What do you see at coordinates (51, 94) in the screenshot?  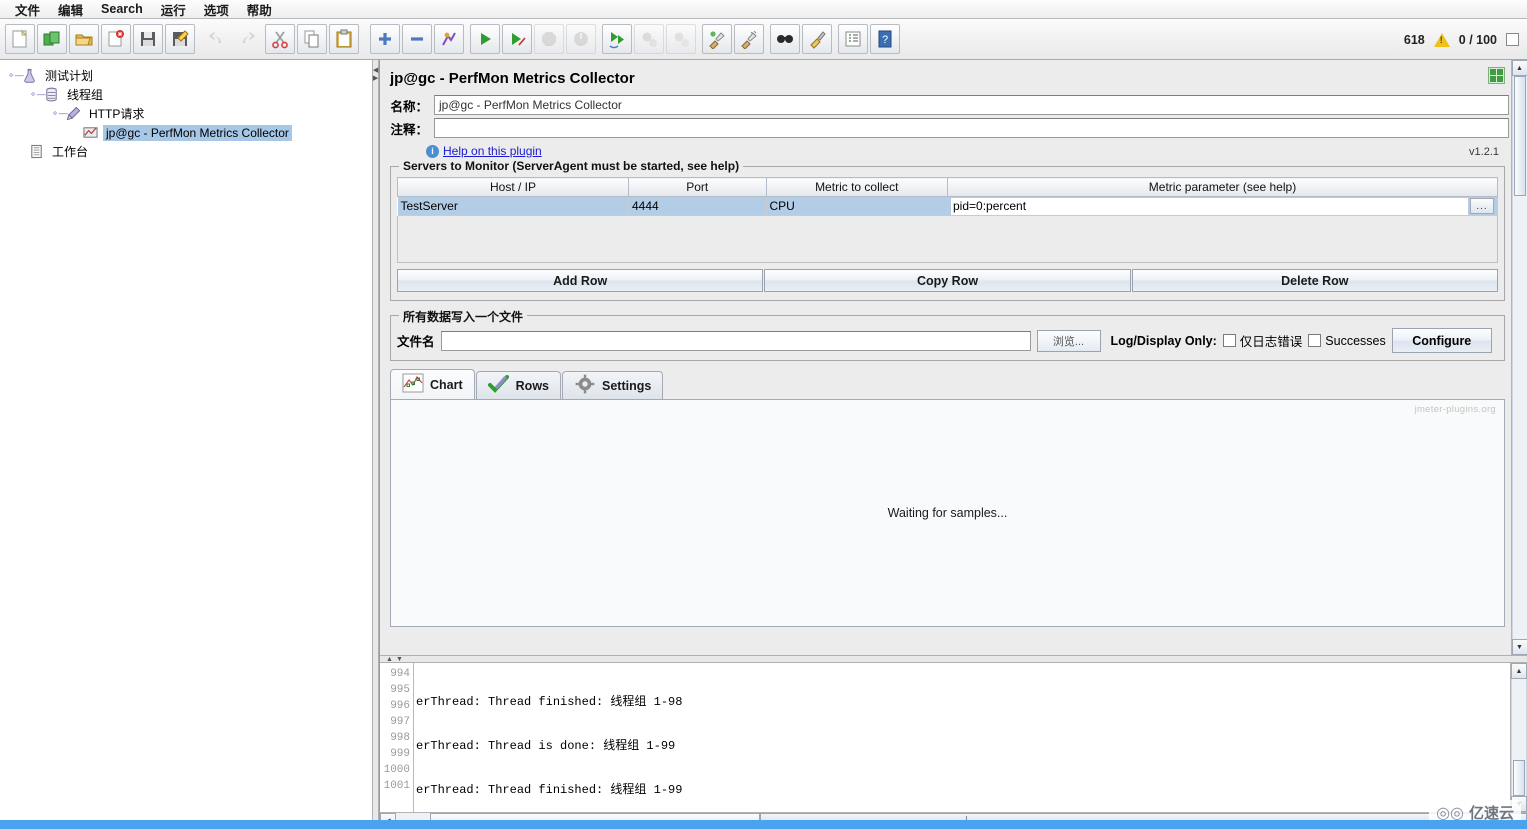 I see `thread-group-icon` at bounding box center [51, 94].